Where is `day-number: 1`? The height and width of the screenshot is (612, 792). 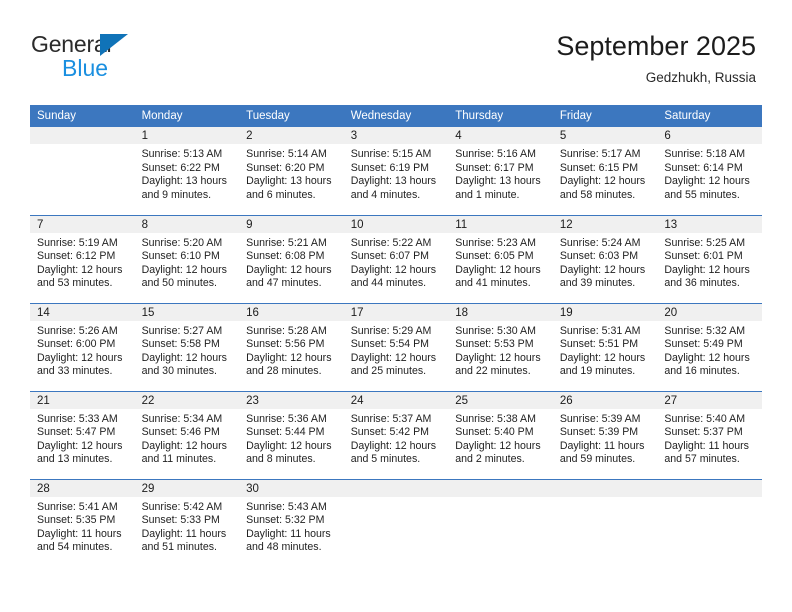
day-number: 1 is located at coordinates (187, 135).